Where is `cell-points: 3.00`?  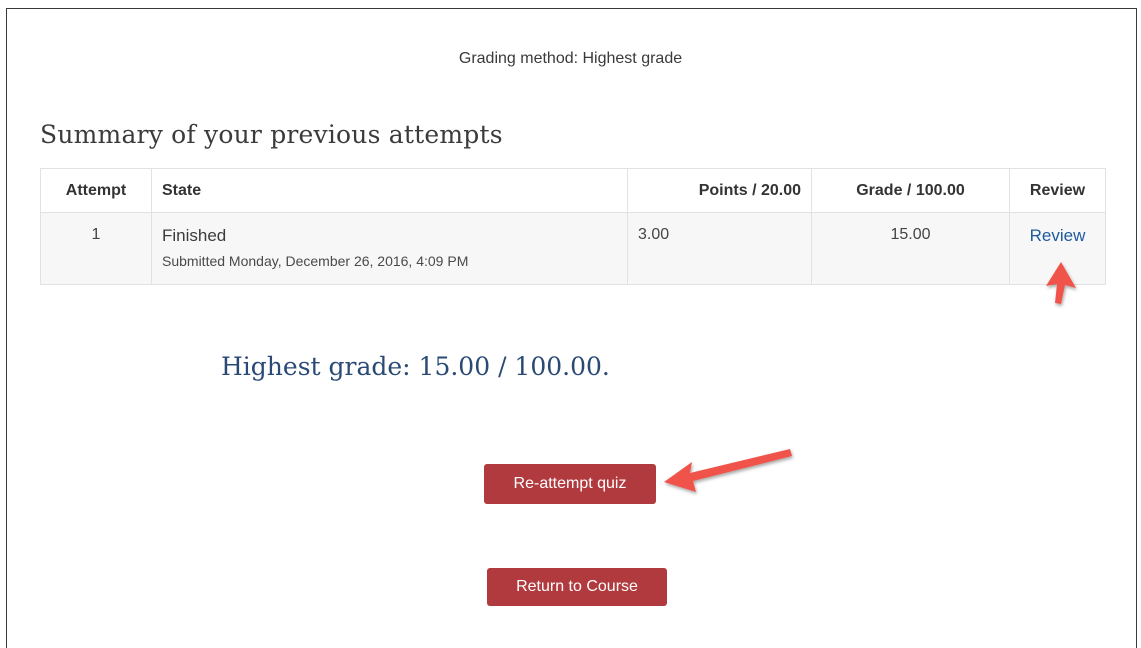
cell-points: 3.00 is located at coordinates (719, 248).